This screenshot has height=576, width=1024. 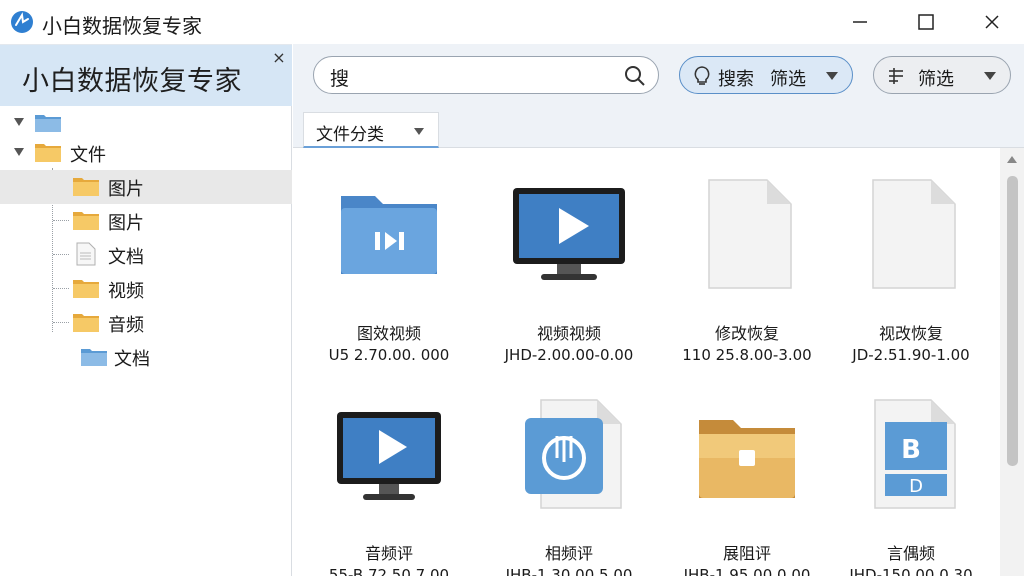 What do you see at coordinates (146, 123) in the screenshot?
I see `tree-item-root` at bounding box center [146, 123].